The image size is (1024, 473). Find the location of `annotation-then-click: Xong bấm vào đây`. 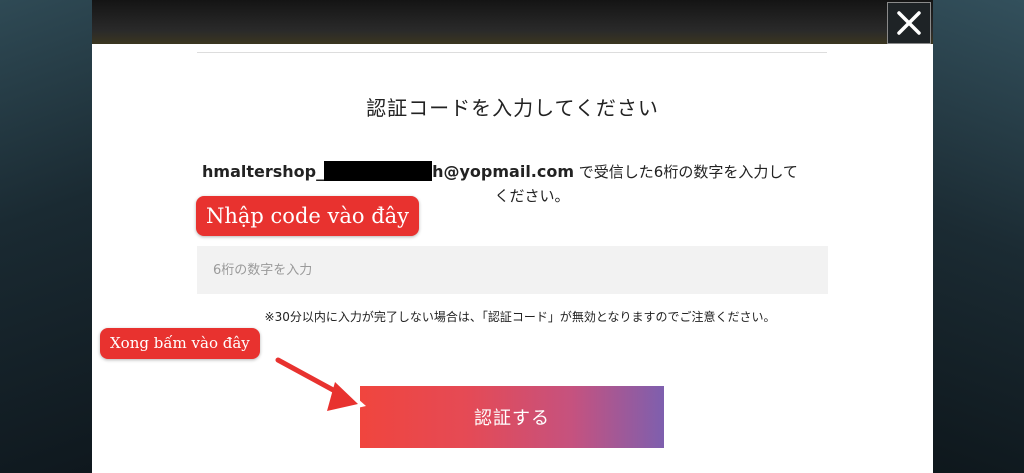

annotation-then-click: Xong bấm vào đây is located at coordinates (180, 343).